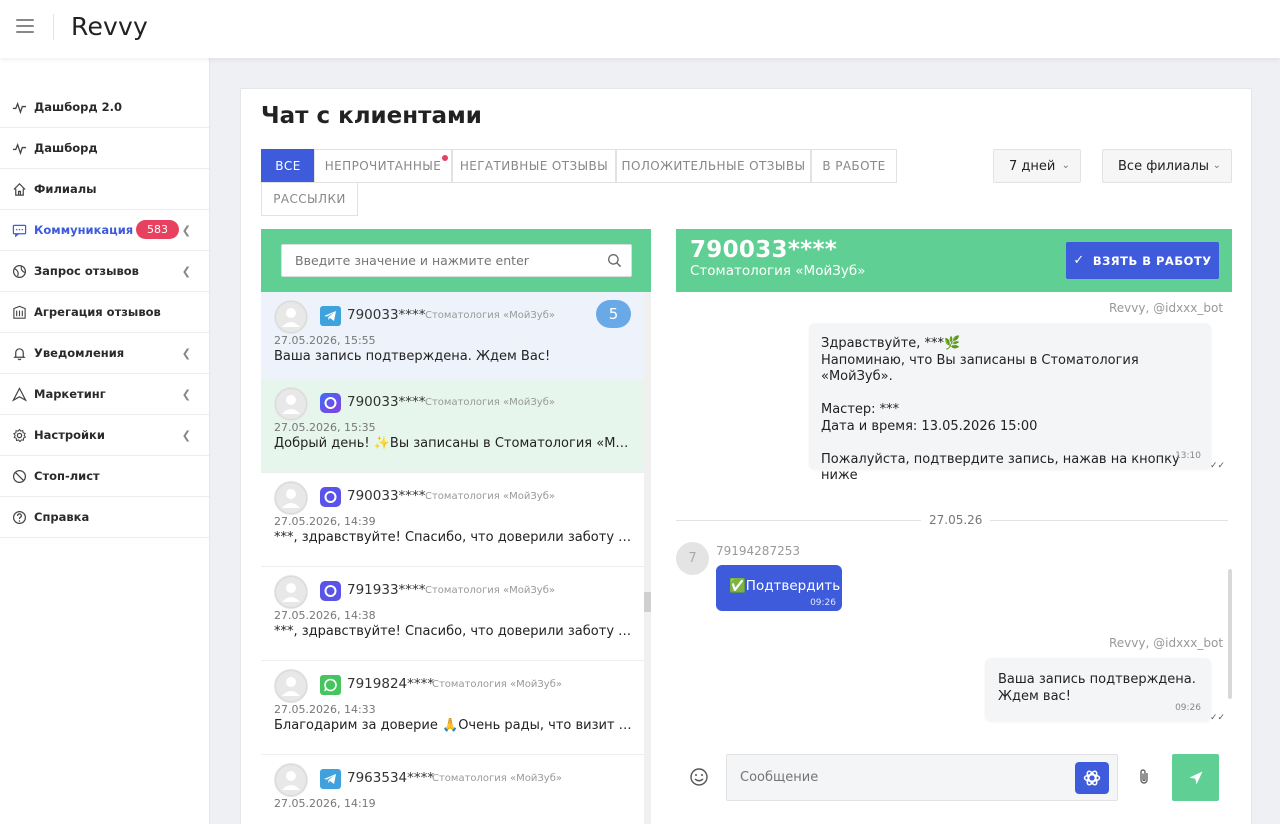 This screenshot has height=824, width=1280. Describe the element at coordinates (66, 148) in the screenshot. I see `sidebar-item-label: Дашборд` at that location.